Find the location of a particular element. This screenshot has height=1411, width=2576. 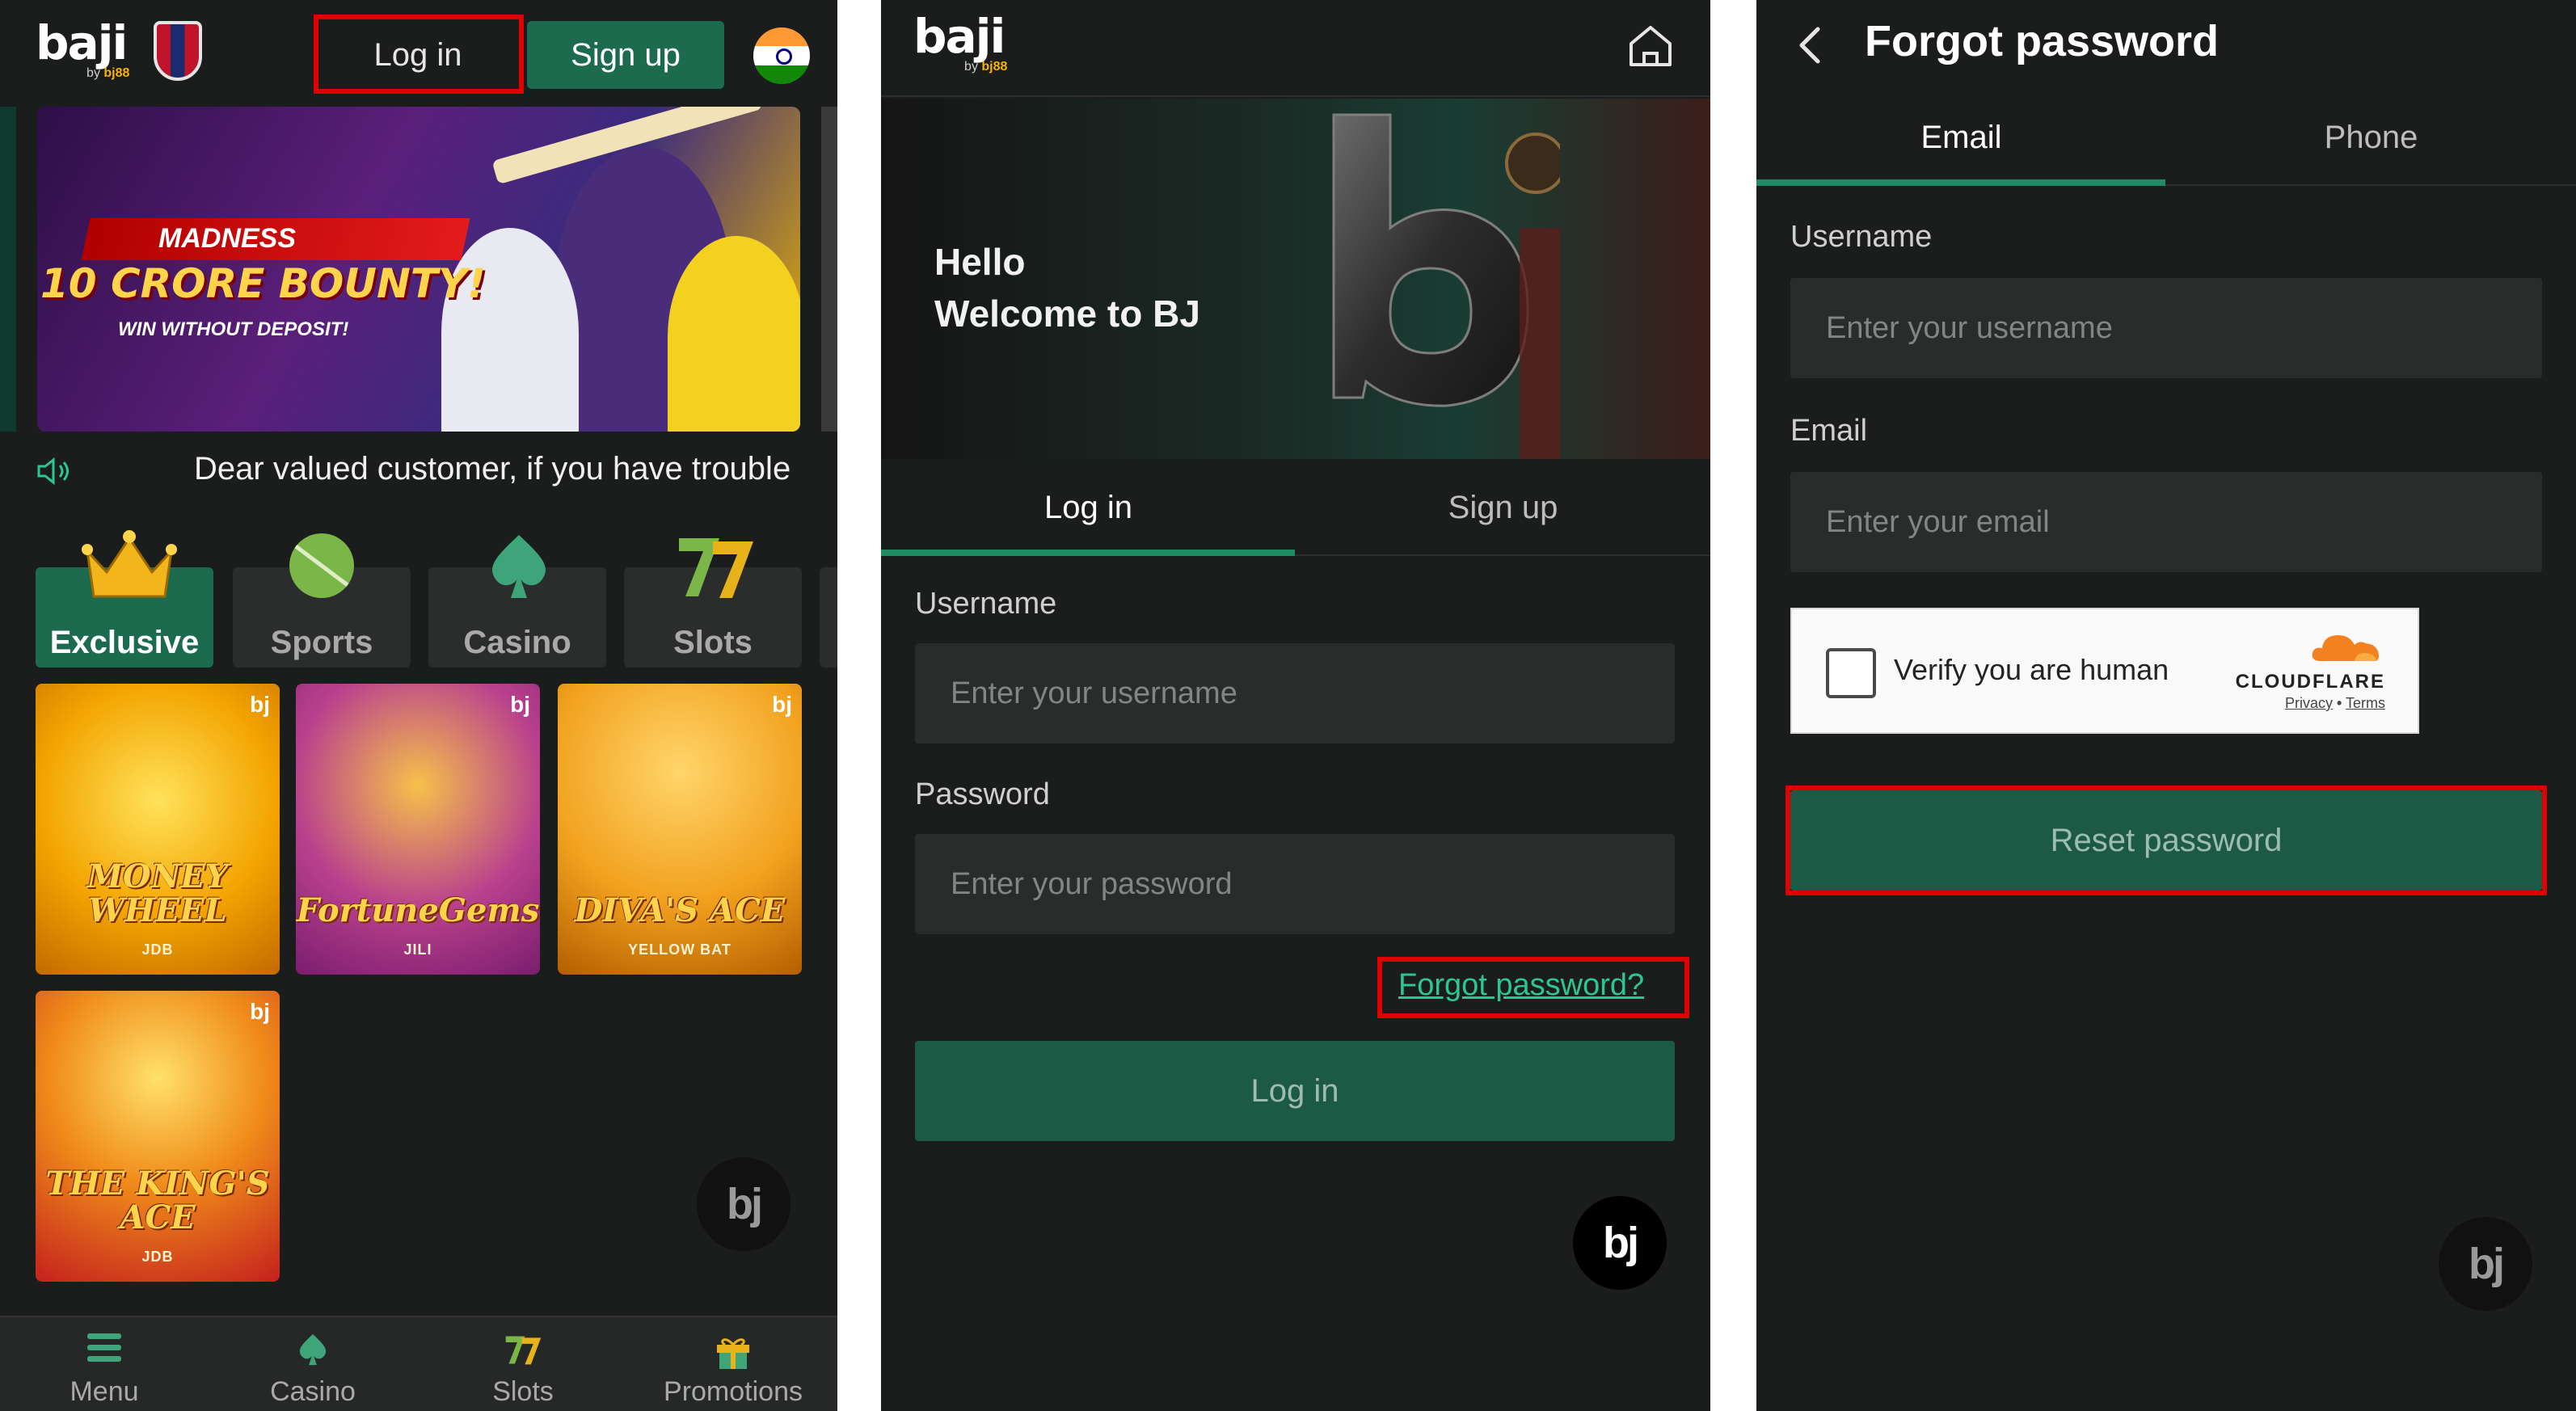

email-label: Email is located at coordinates (1829, 431).